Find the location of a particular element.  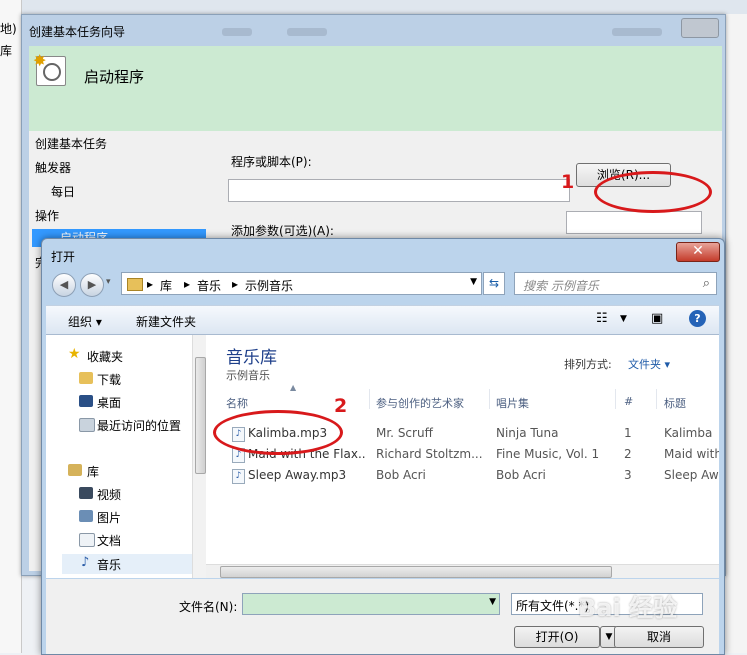

file-album: Bob Acri is located at coordinates (521, 475).